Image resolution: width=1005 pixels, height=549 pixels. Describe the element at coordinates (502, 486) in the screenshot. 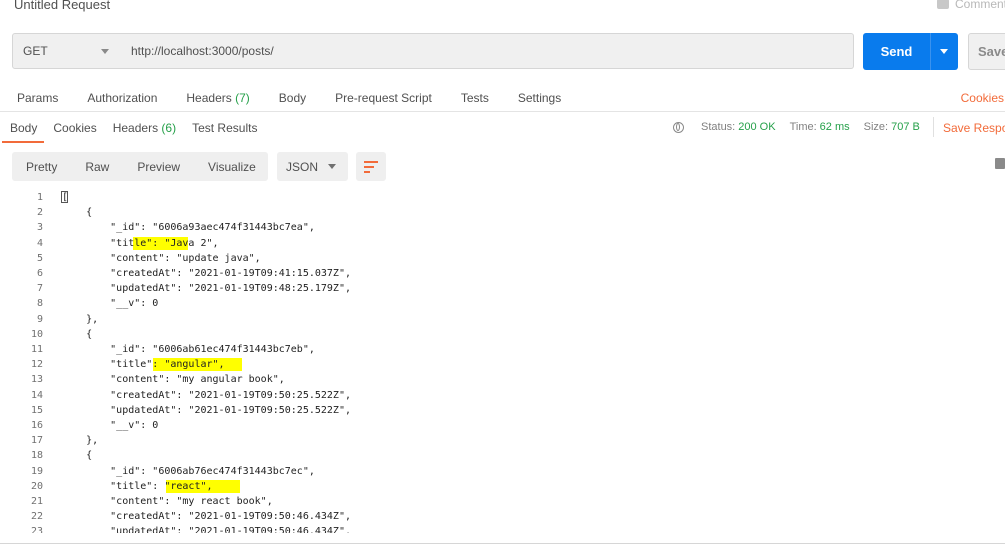

I see `code-line: 20 "title": "react",` at that location.